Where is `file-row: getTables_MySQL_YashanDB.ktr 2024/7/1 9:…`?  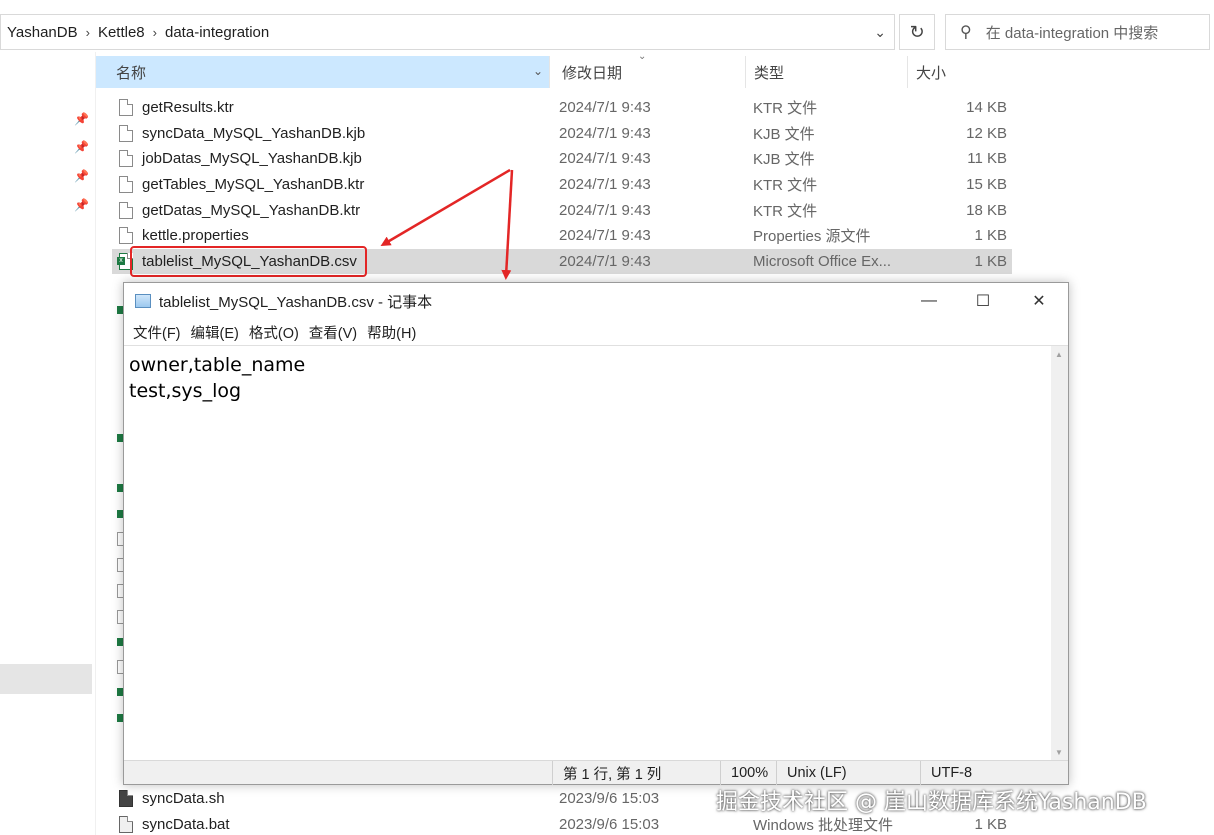 file-row: getTables_MySQL_YashanDB.ktr 2024/7/1 9:… is located at coordinates (562, 185).